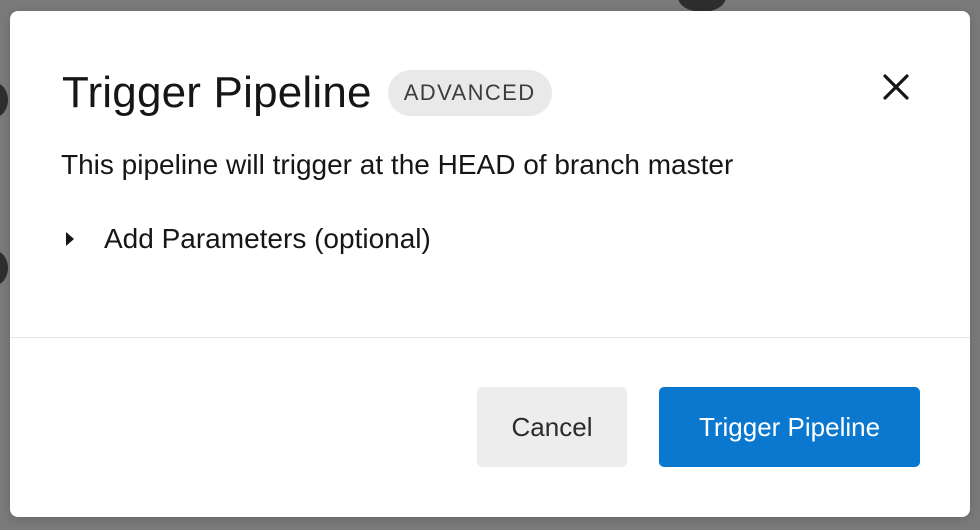  I want to click on caret-right-icon, so click(70, 239).